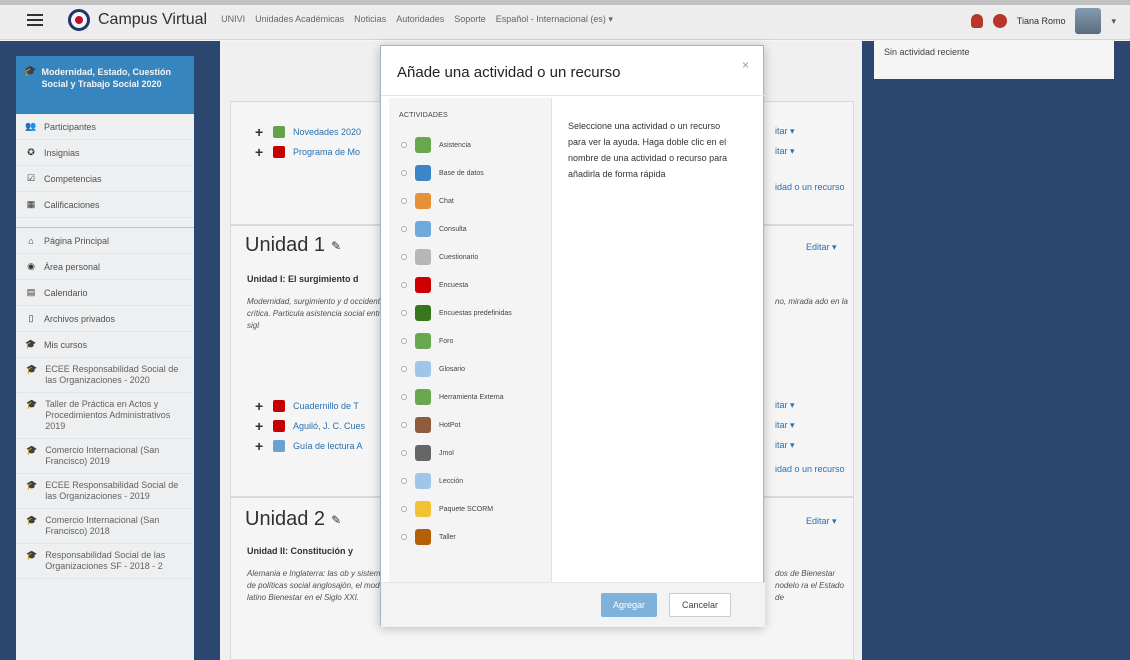  Describe the element at coordinates (446, 453) in the screenshot. I see `activity-option-label: Jmol` at that location.